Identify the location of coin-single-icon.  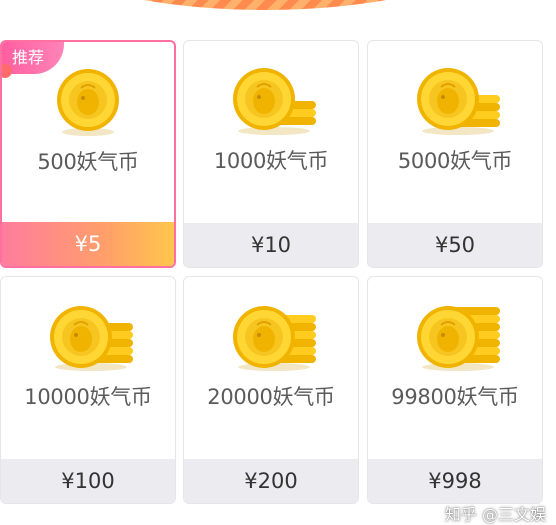
(88, 102).